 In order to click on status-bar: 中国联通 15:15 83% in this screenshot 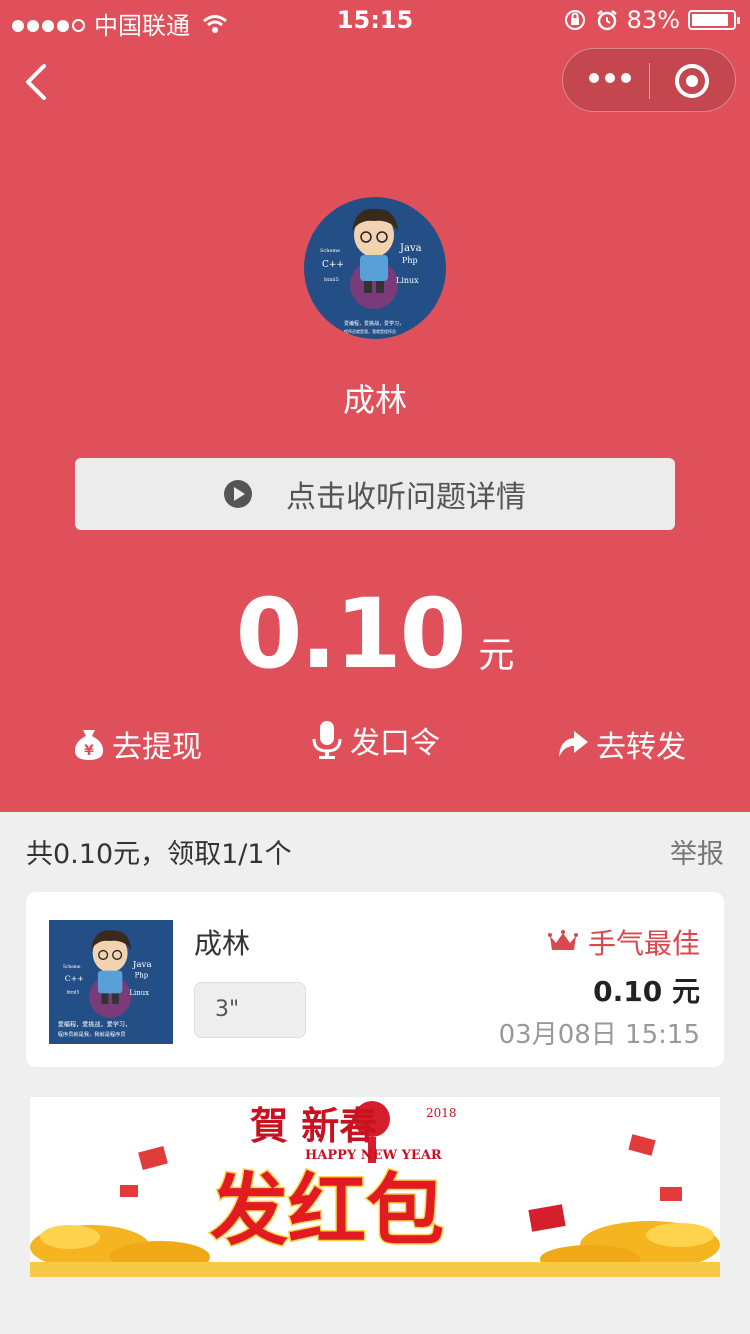, I will do `click(375, 20)`.